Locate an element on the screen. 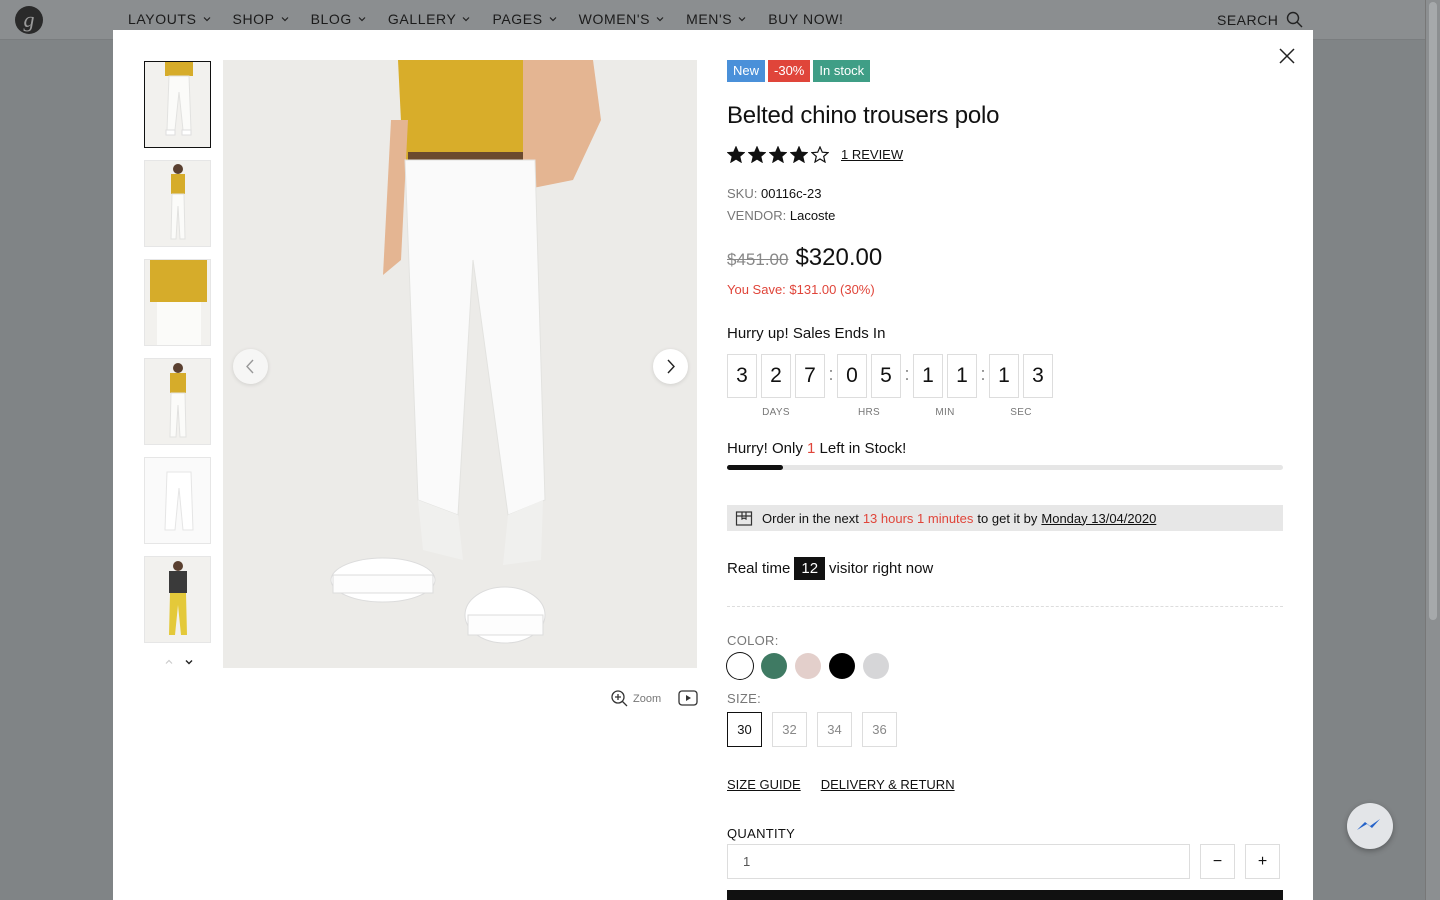 The image size is (1440, 900). scrollbar-thumb is located at coordinates (1433, 311).